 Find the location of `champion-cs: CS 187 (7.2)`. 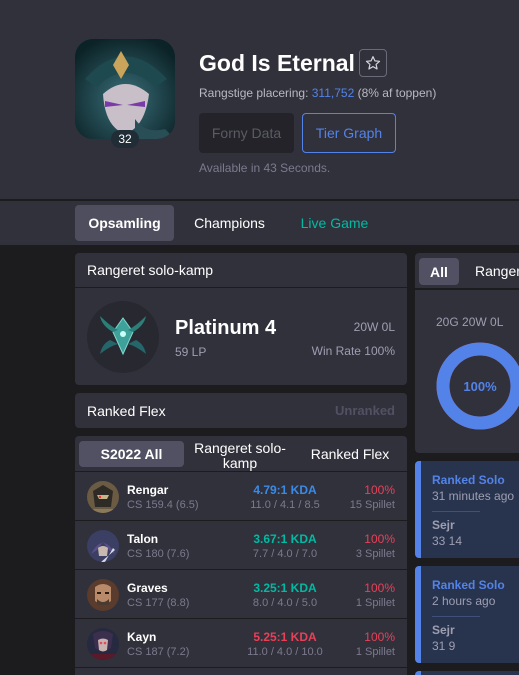

champion-cs: CS 187 (7.2) is located at coordinates (158, 652).